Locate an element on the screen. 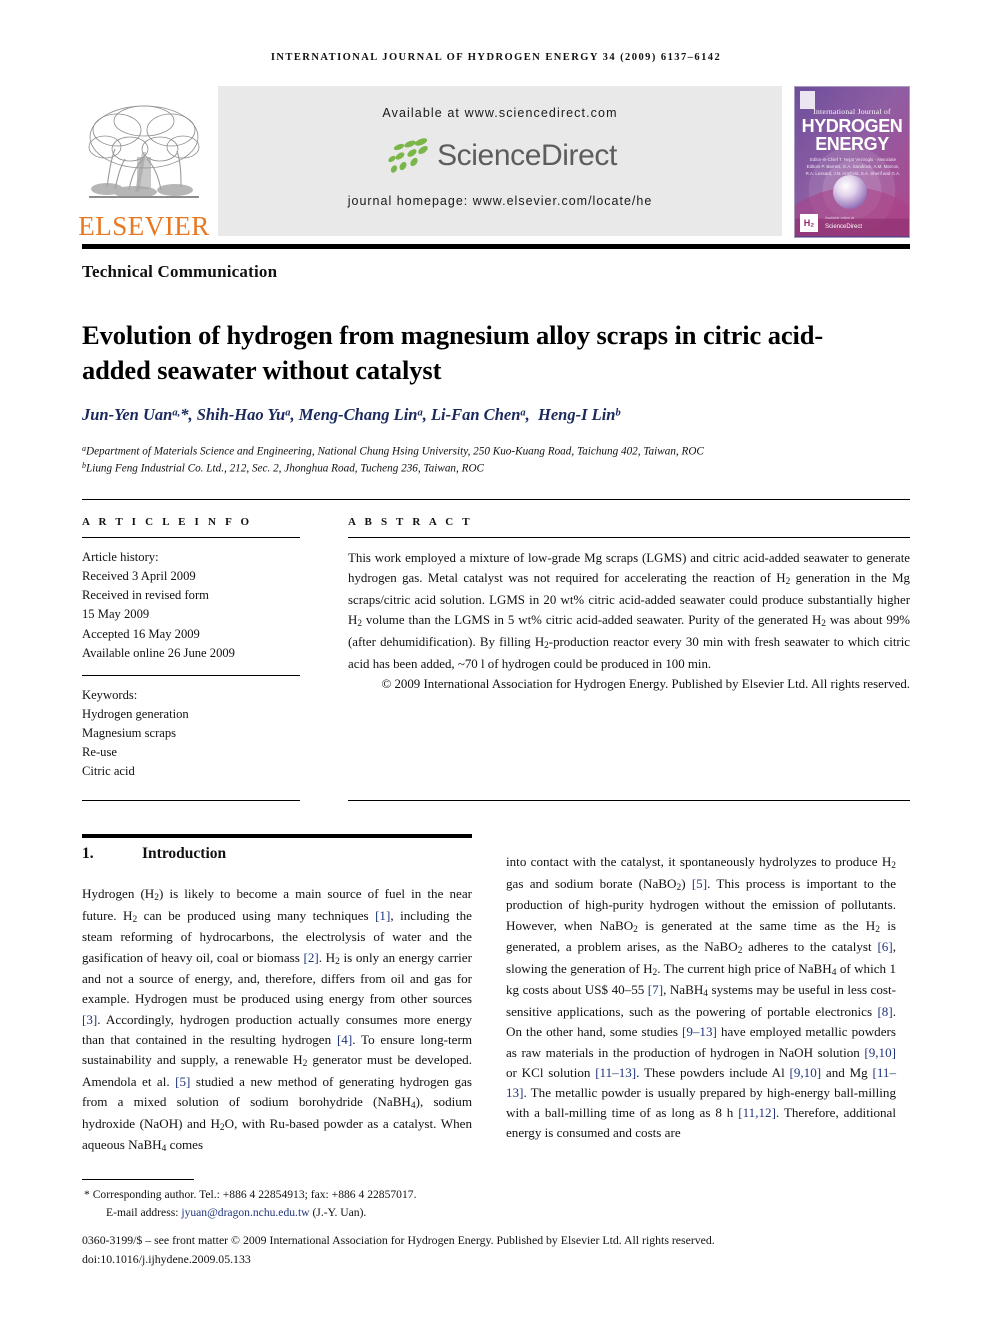 This screenshot has height=1323, width=992. history-item: 15 May 2009 is located at coordinates (116, 614).